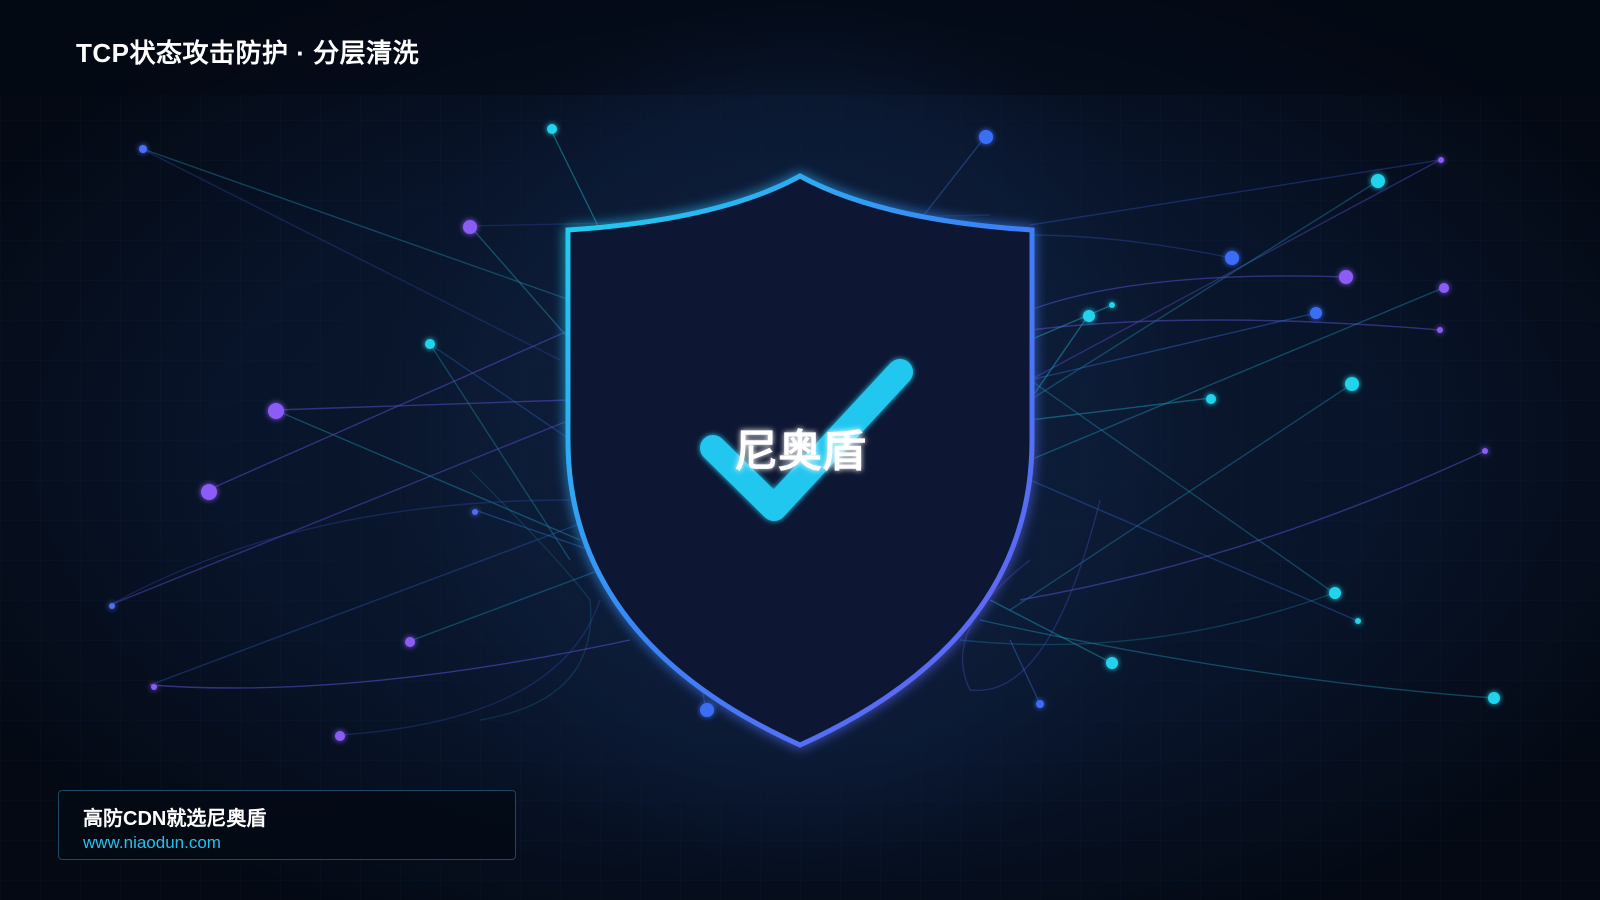 This screenshot has width=1600, height=900. What do you see at coordinates (175, 819) in the screenshot?
I see `brand-tagline: 高防CDN就选尼奥盾` at bounding box center [175, 819].